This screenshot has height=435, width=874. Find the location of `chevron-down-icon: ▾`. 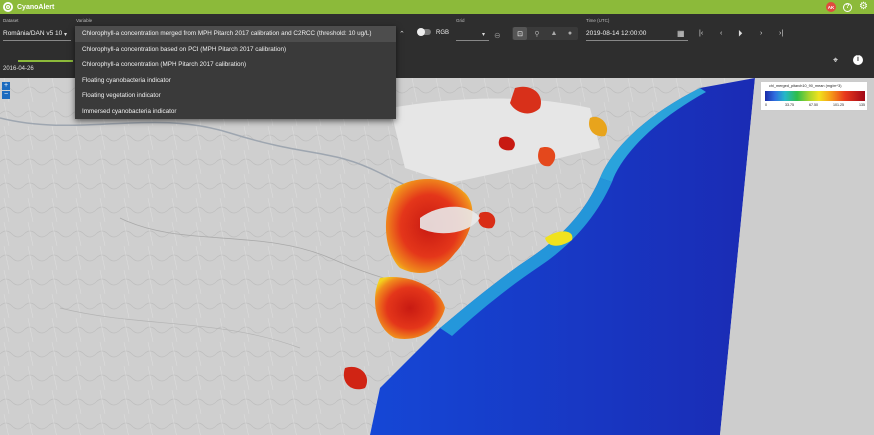

chevron-down-icon: ▾ is located at coordinates (65, 35).